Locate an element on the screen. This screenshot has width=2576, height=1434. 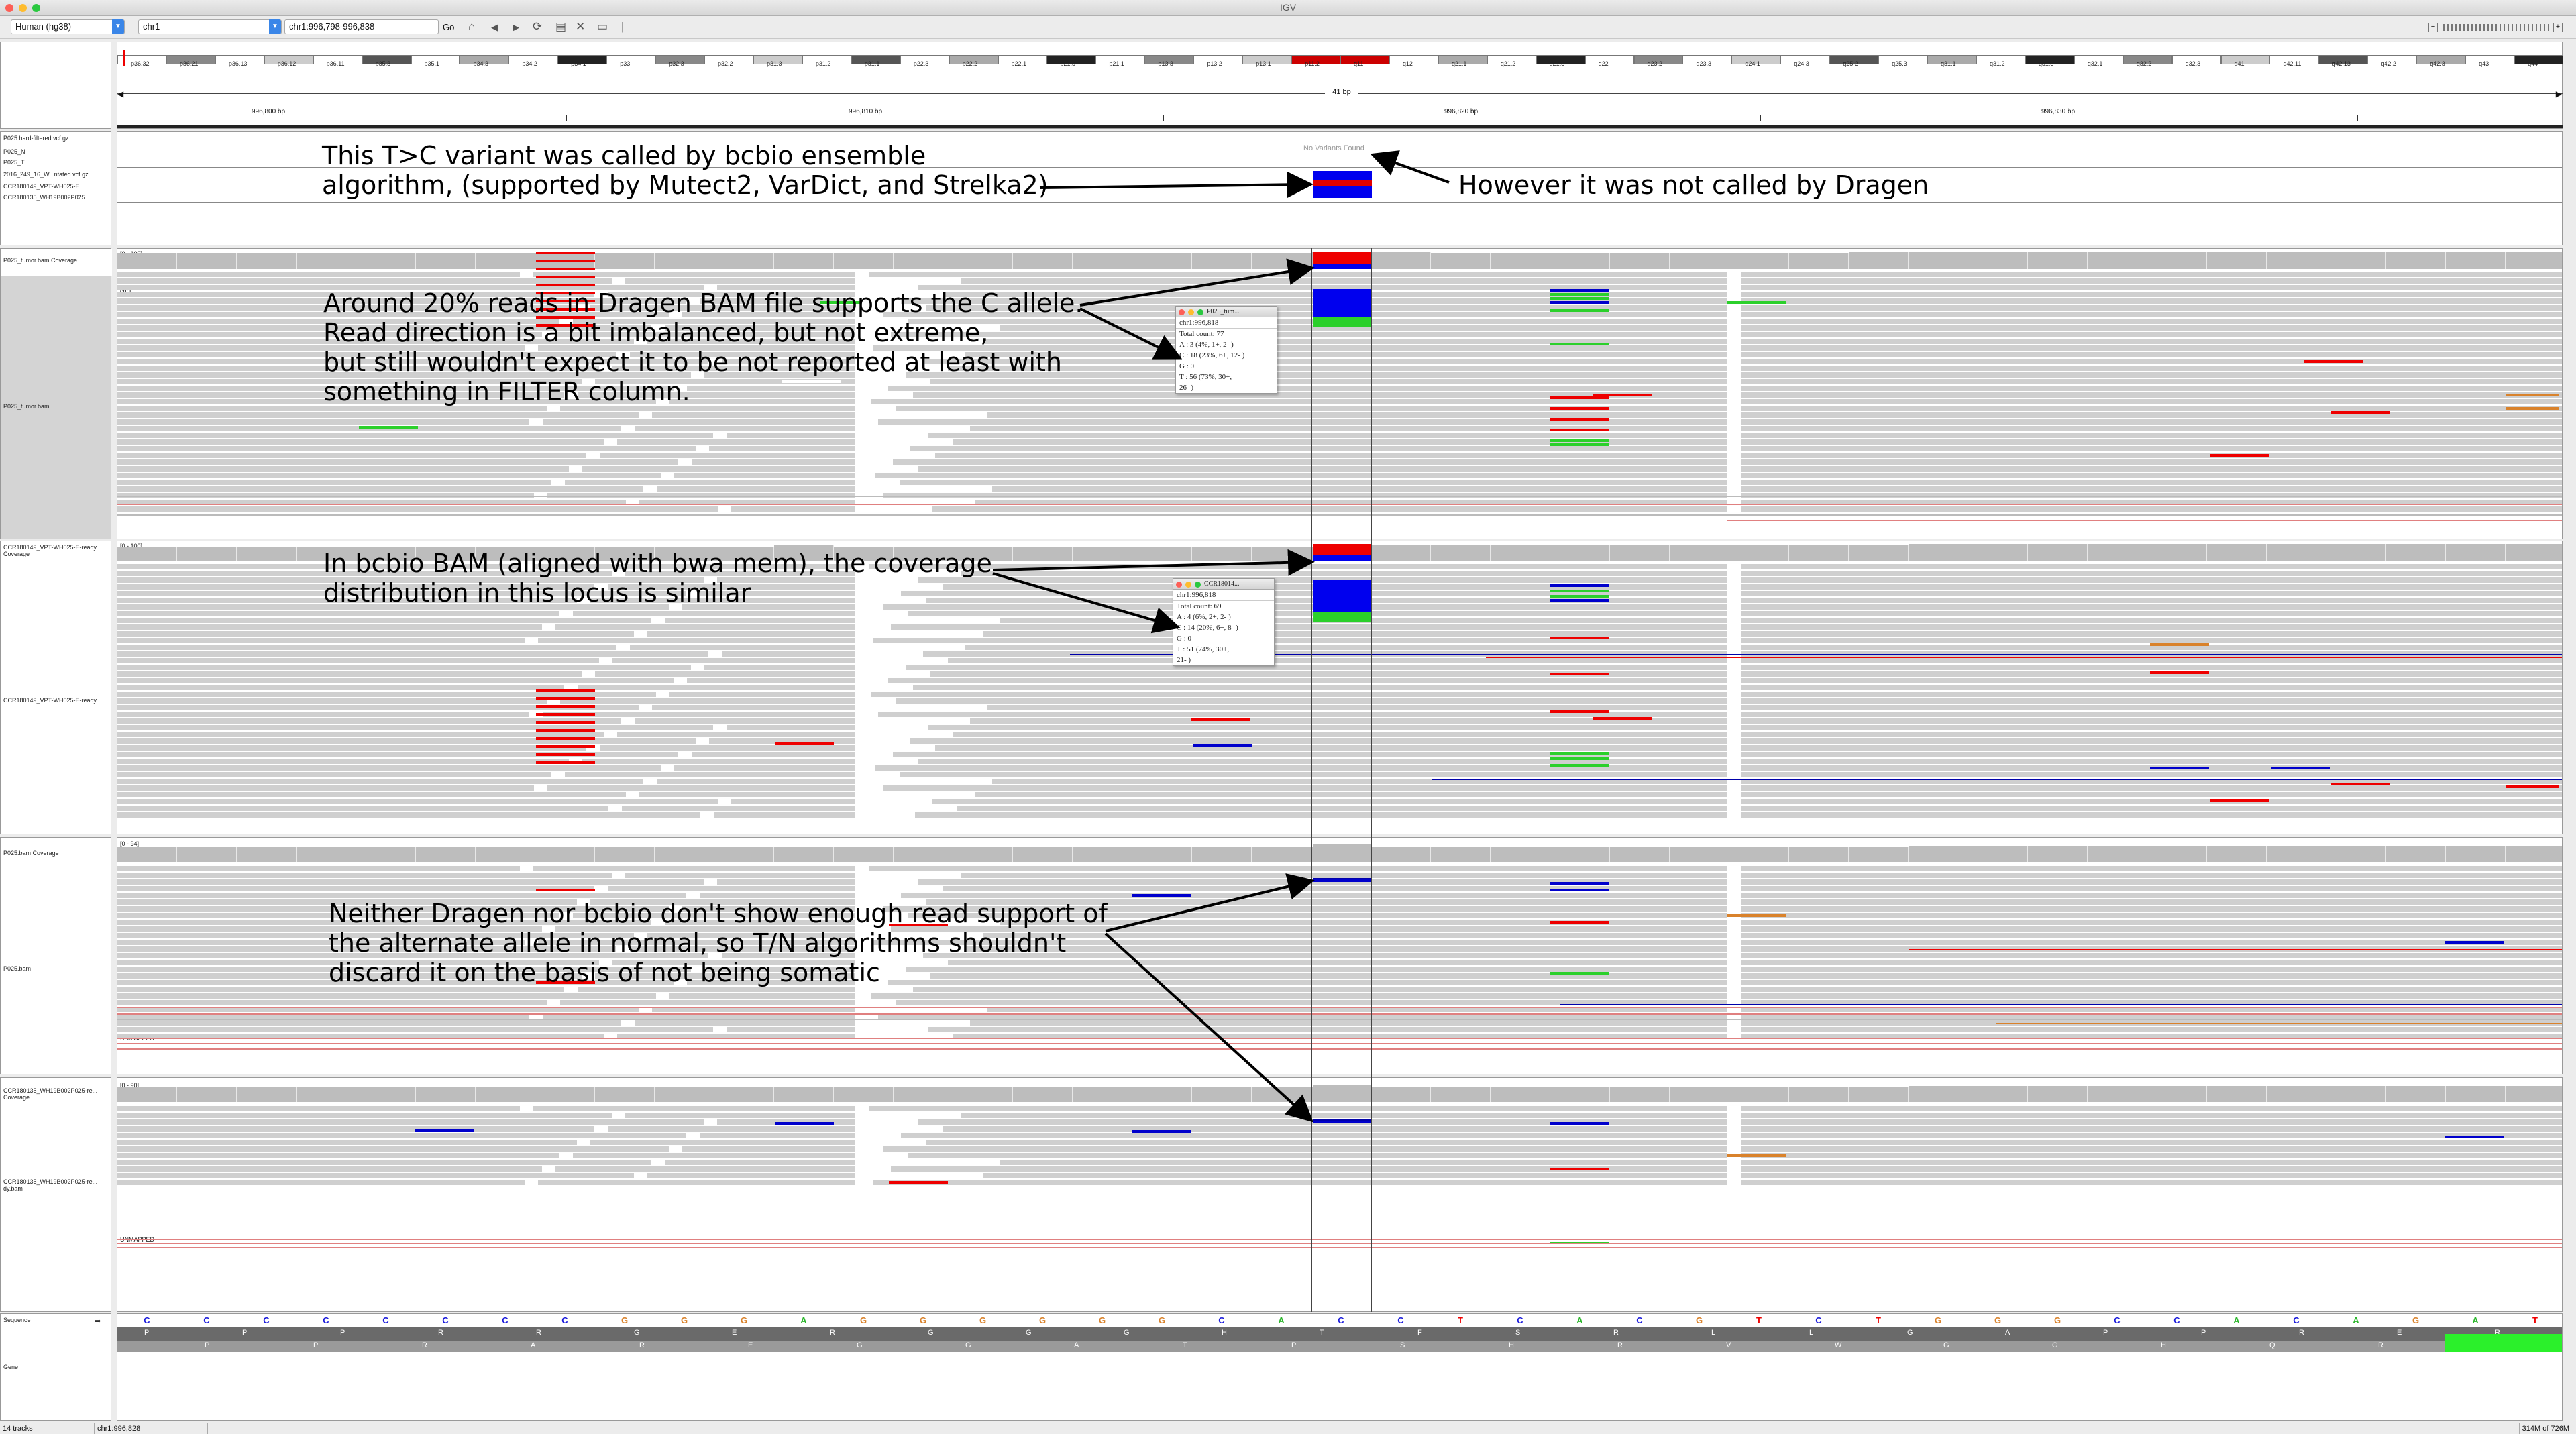
strand-arrow-icon: ➡ is located at coordinates (98, 1321).